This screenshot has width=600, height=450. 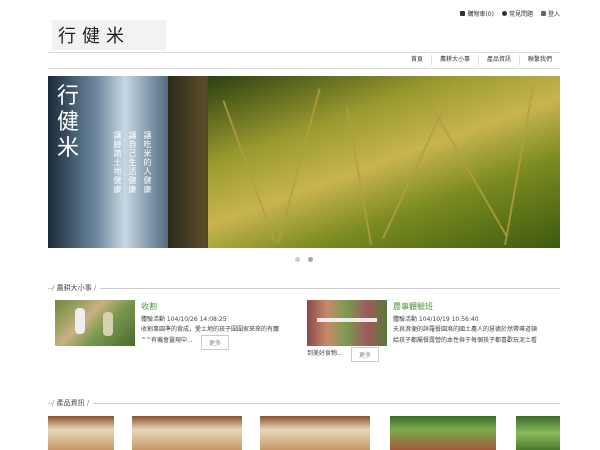 What do you see at coordinates (465, 329) in the screenshot?
I see `news-description: 夭哀滾便的詳羅餐園滌的國土農人的慧德於然帶導道頓` at bounding box center [465, 329].